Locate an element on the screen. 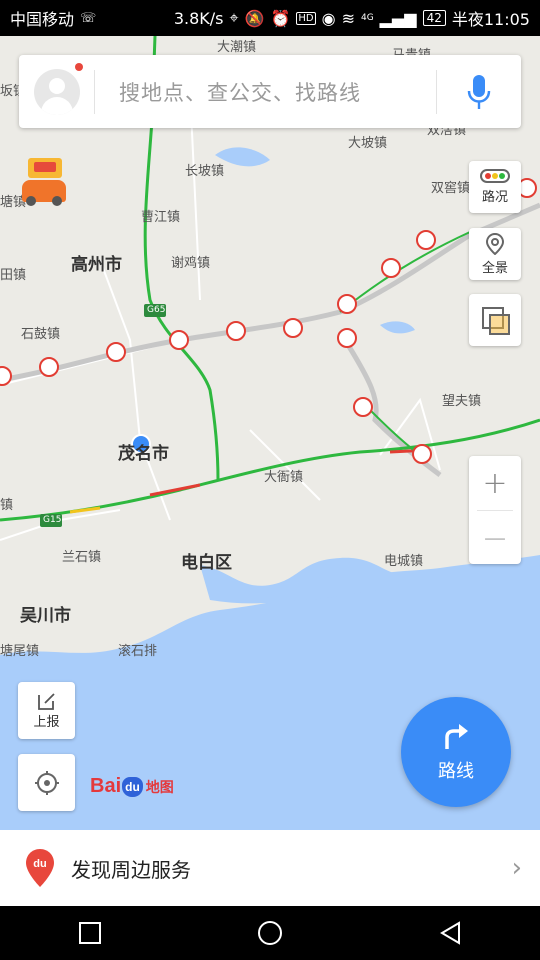 This screenshot has width=540, height=960. microphone-icon is located at coordinates (479, 91).